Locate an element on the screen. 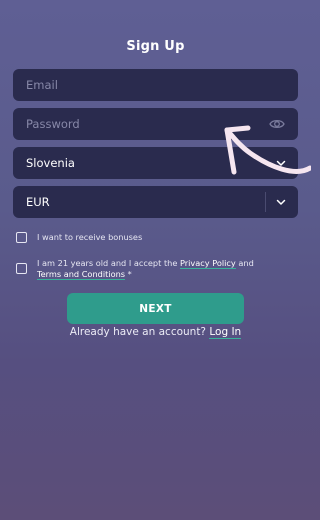  login-prompt-text: Already have an account? is located at coordinates (139, 332).